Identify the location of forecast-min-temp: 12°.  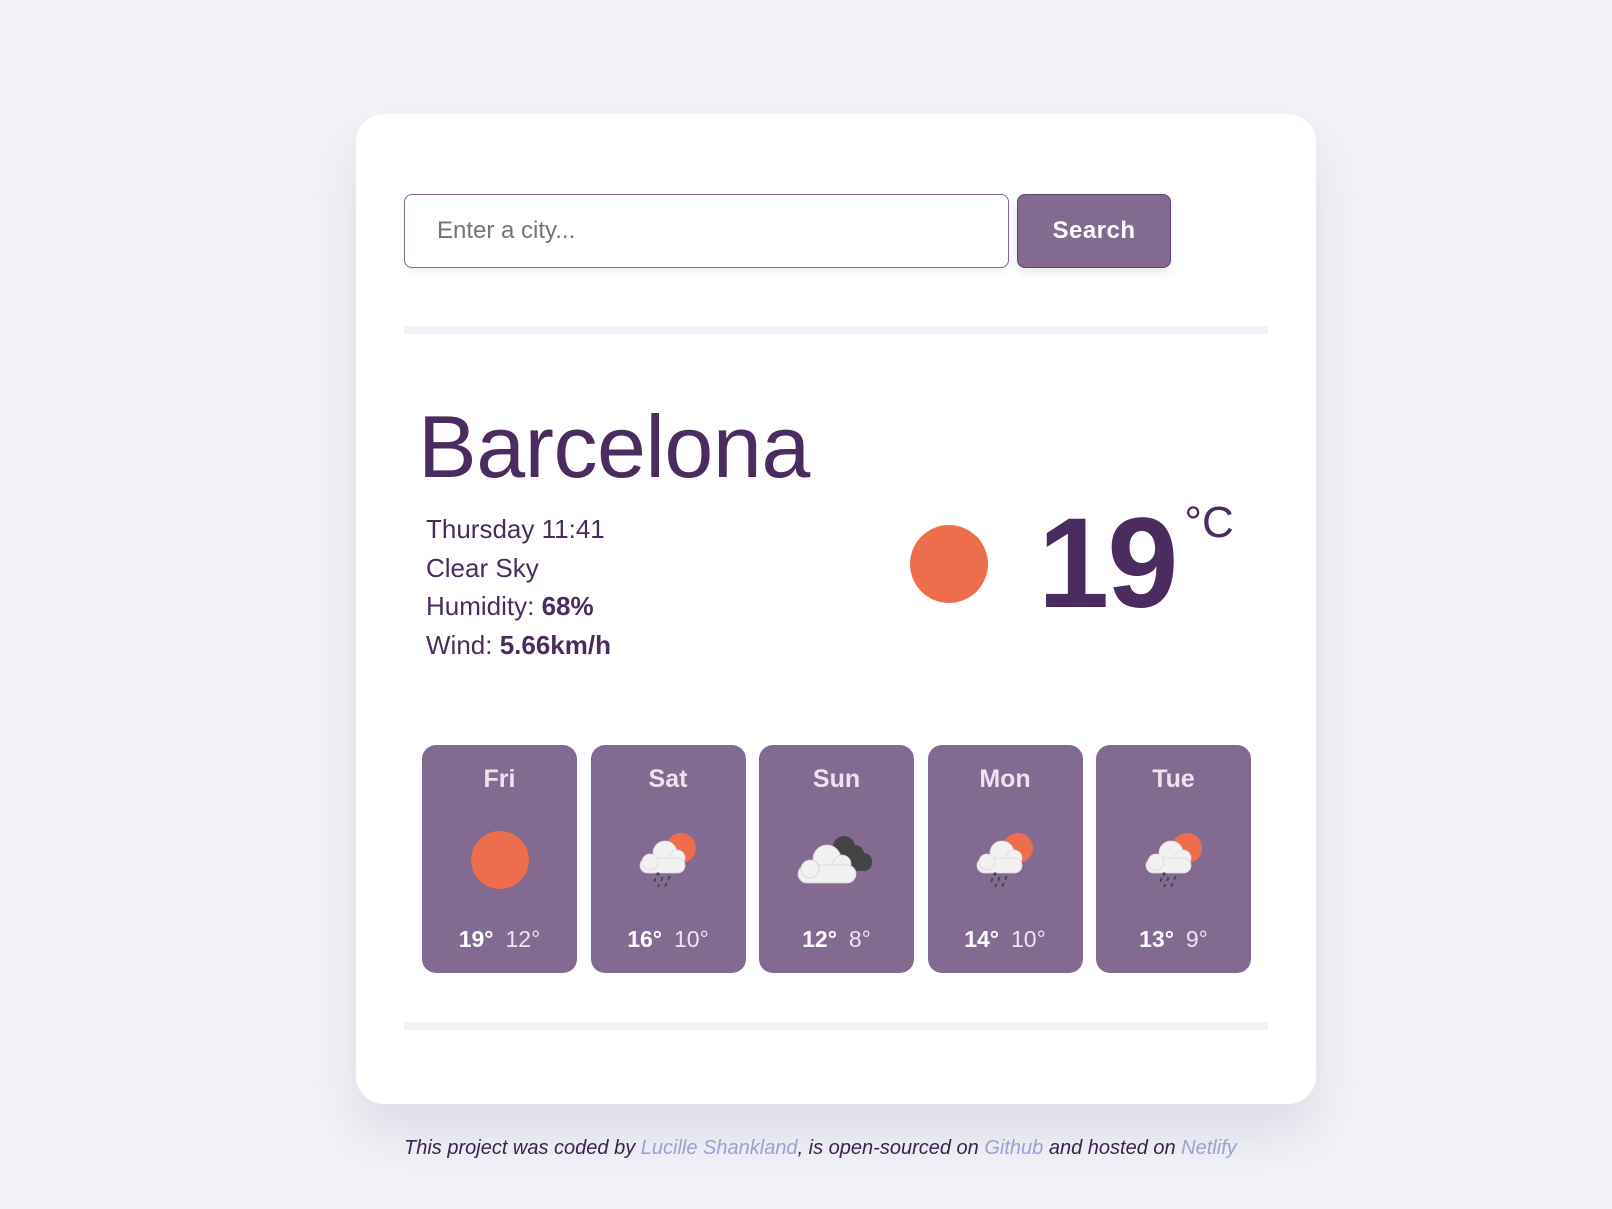
(523, 939).